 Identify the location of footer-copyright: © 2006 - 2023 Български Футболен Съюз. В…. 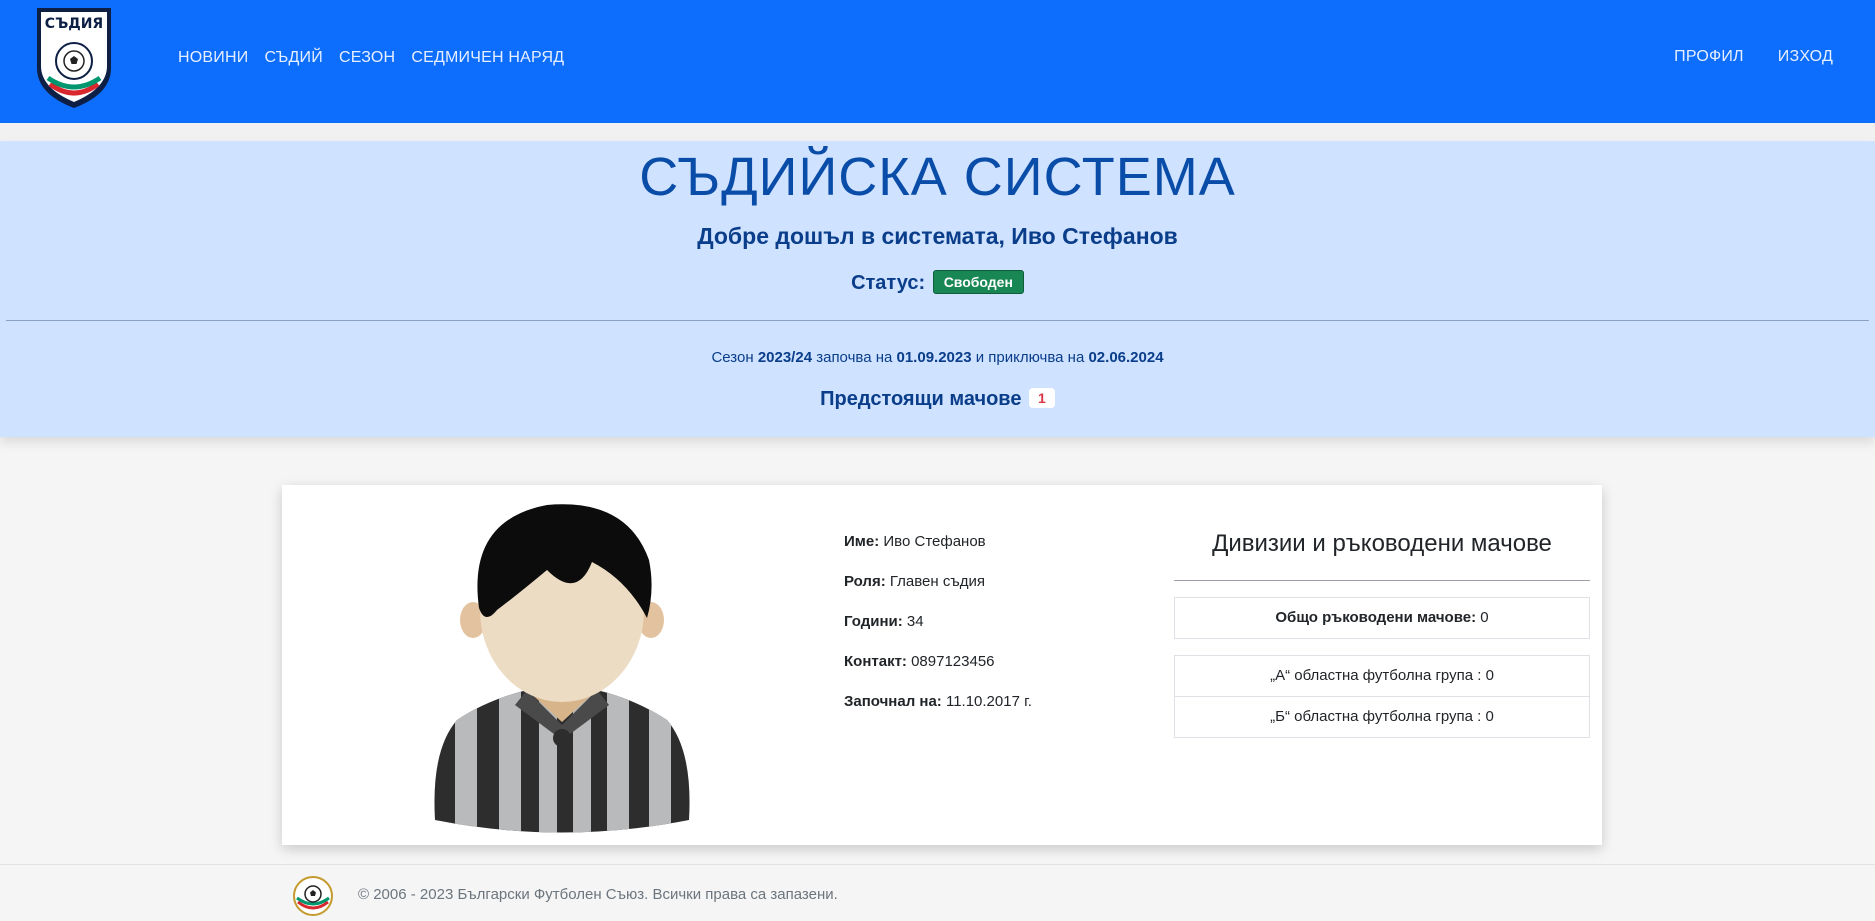
(598, 894).